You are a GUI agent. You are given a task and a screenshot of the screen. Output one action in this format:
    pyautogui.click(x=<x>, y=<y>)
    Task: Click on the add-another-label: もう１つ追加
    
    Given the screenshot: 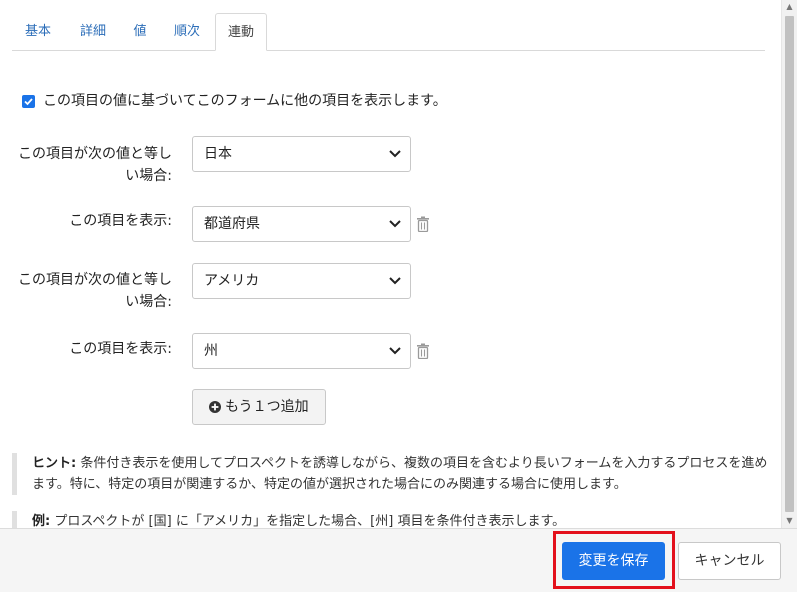 What is the action you would take?
    pyautogui.click(x=267, y=407)
    